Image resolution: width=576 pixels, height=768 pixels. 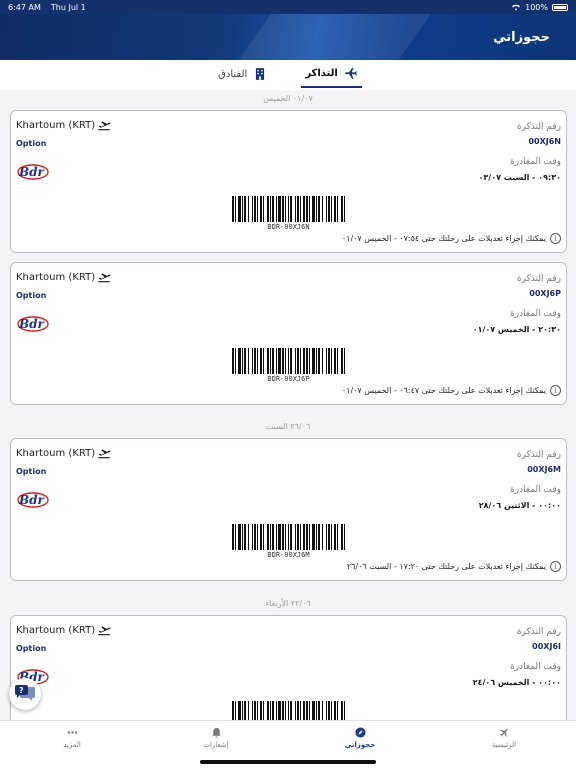 I want to click on ticket-number: 00XJ6N, so click(x=544, y=141).